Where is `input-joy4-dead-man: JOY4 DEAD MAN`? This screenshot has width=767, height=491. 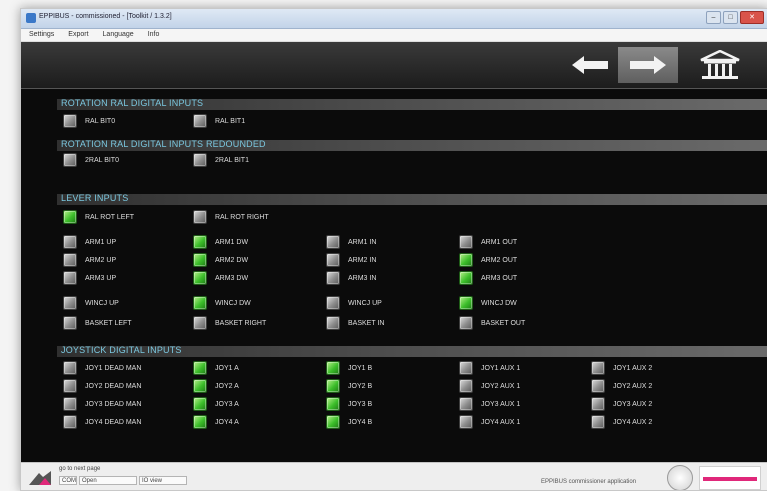
input-joy4-dead-man: JOY4 DEAD MAN is located at coordinates (102, 422).